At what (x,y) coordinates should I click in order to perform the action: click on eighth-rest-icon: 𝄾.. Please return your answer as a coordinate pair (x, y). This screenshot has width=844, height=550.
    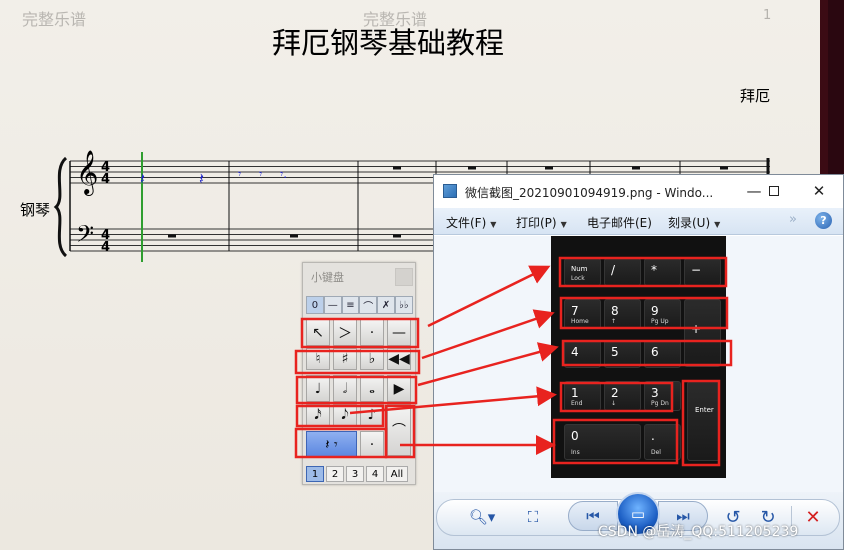
    Looking at the image, I should click on (283, 174).